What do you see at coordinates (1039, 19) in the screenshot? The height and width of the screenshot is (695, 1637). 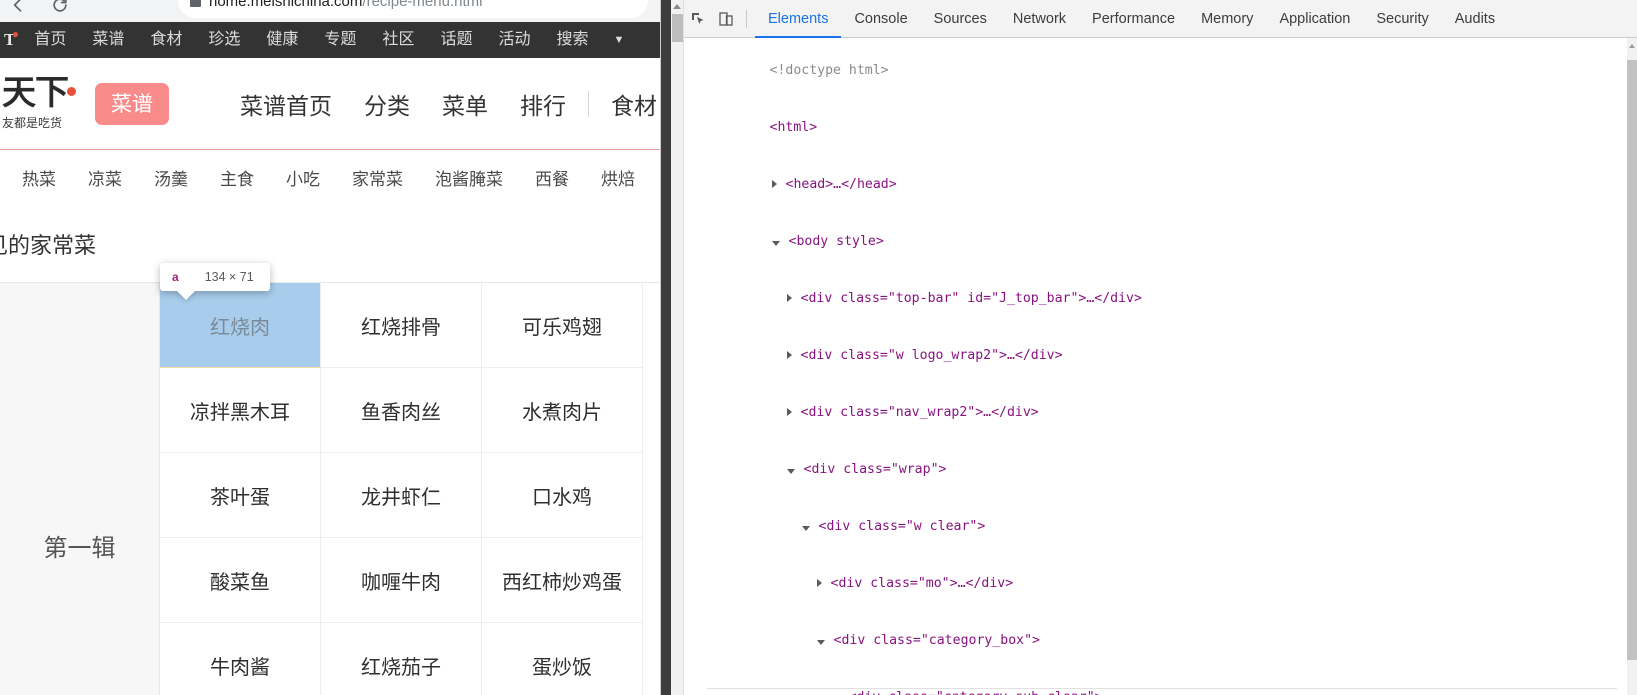 I see `tab-network: Network` at bounding box center [1039, 19].